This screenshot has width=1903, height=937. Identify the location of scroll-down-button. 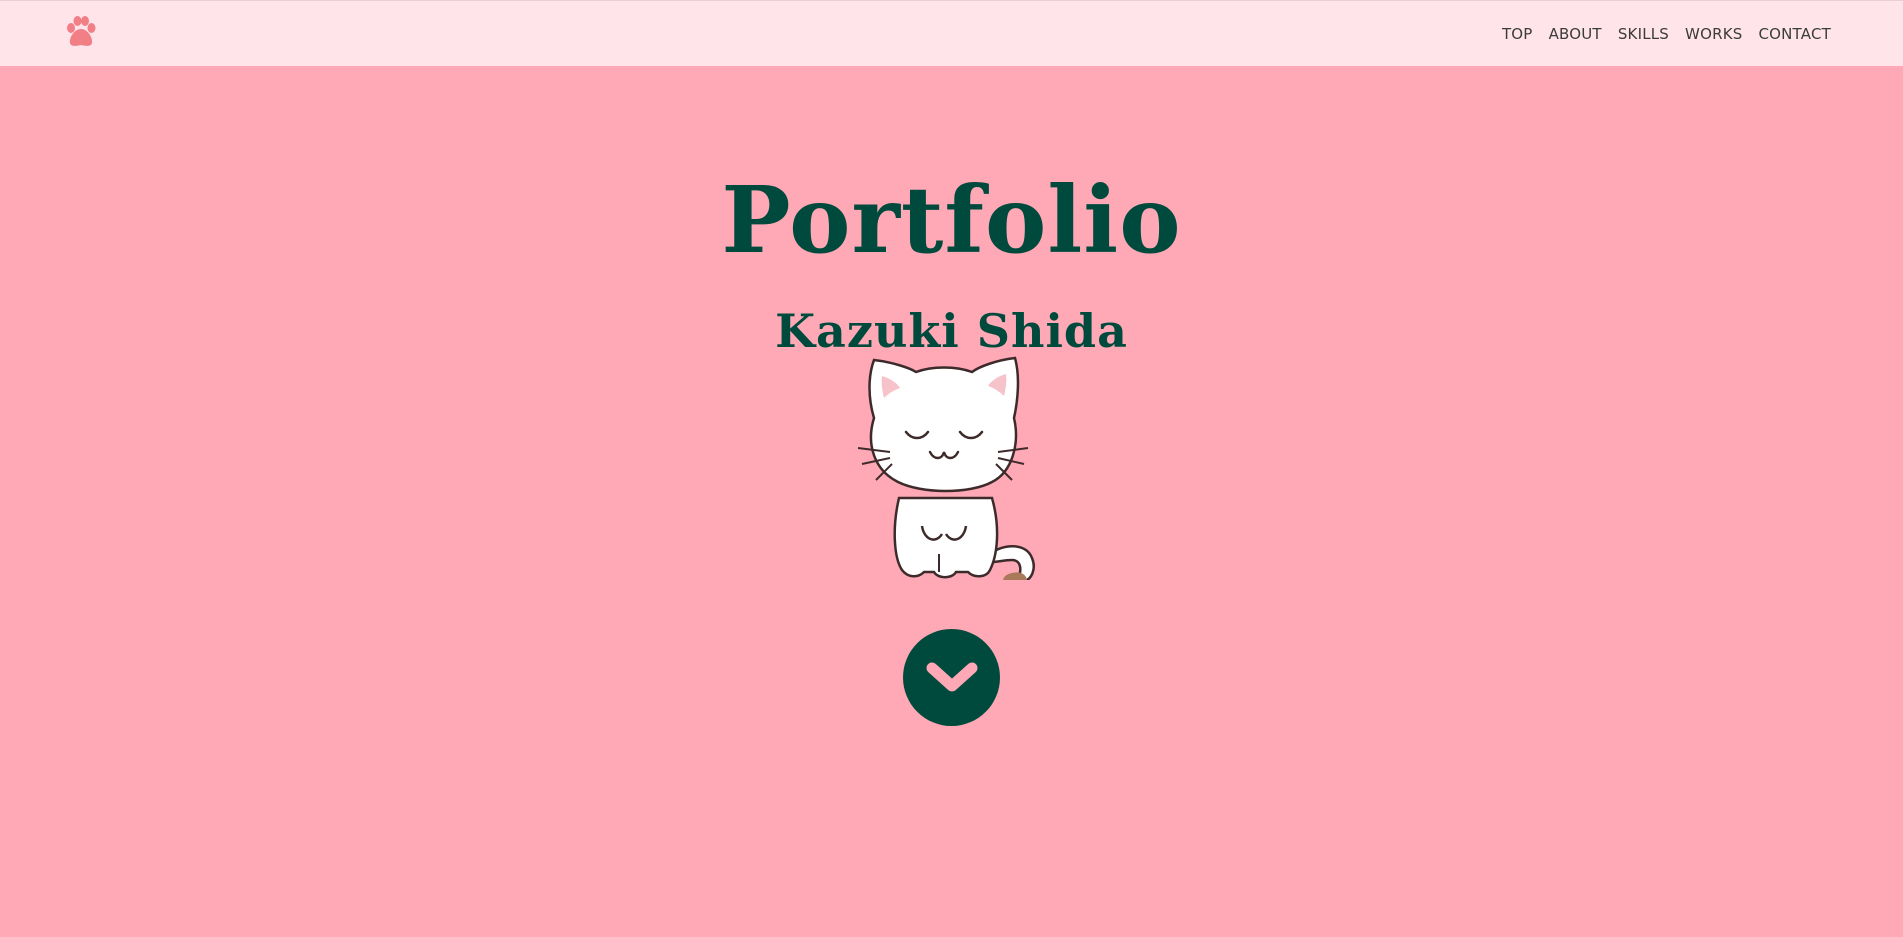
(951, 677).